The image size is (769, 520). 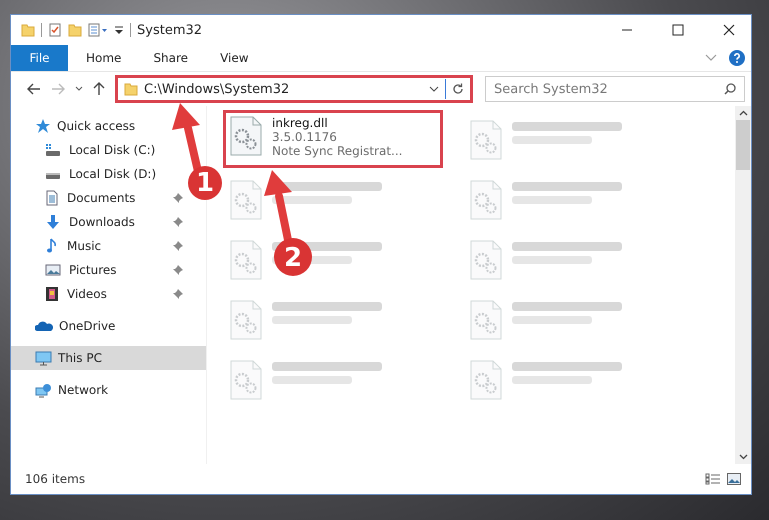 I want to click on search-icon, so click(x=730, y=89).